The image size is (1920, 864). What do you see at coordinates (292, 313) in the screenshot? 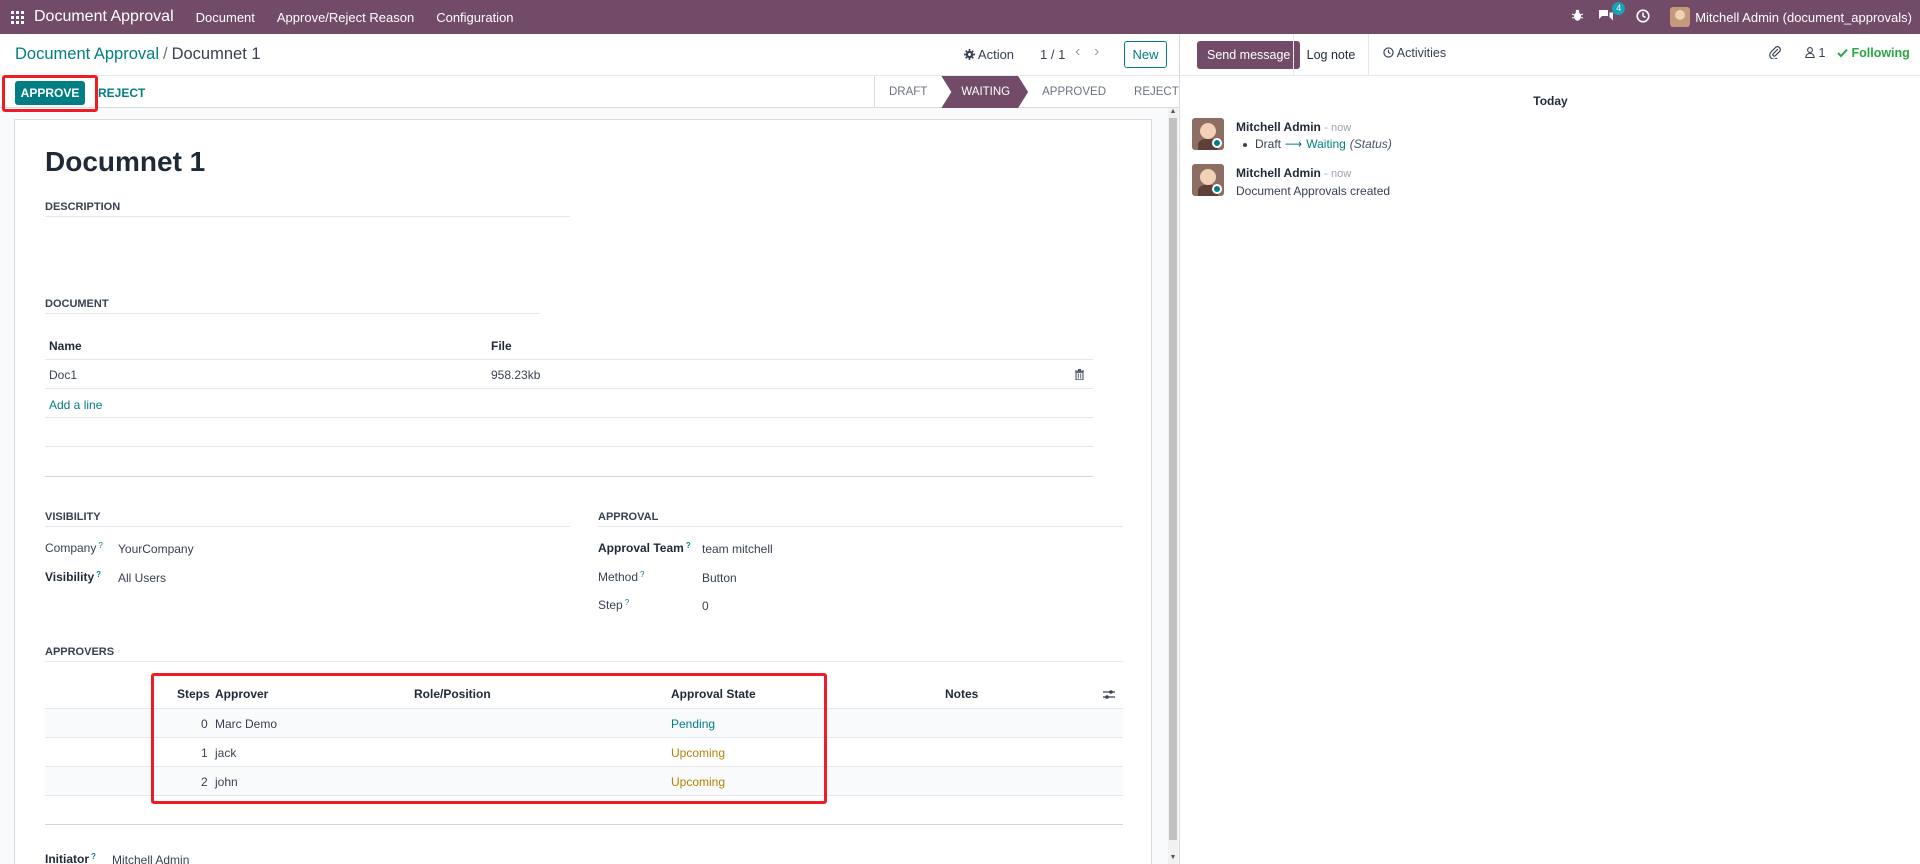
I see `document-divider` at bounding box center [292, 313].